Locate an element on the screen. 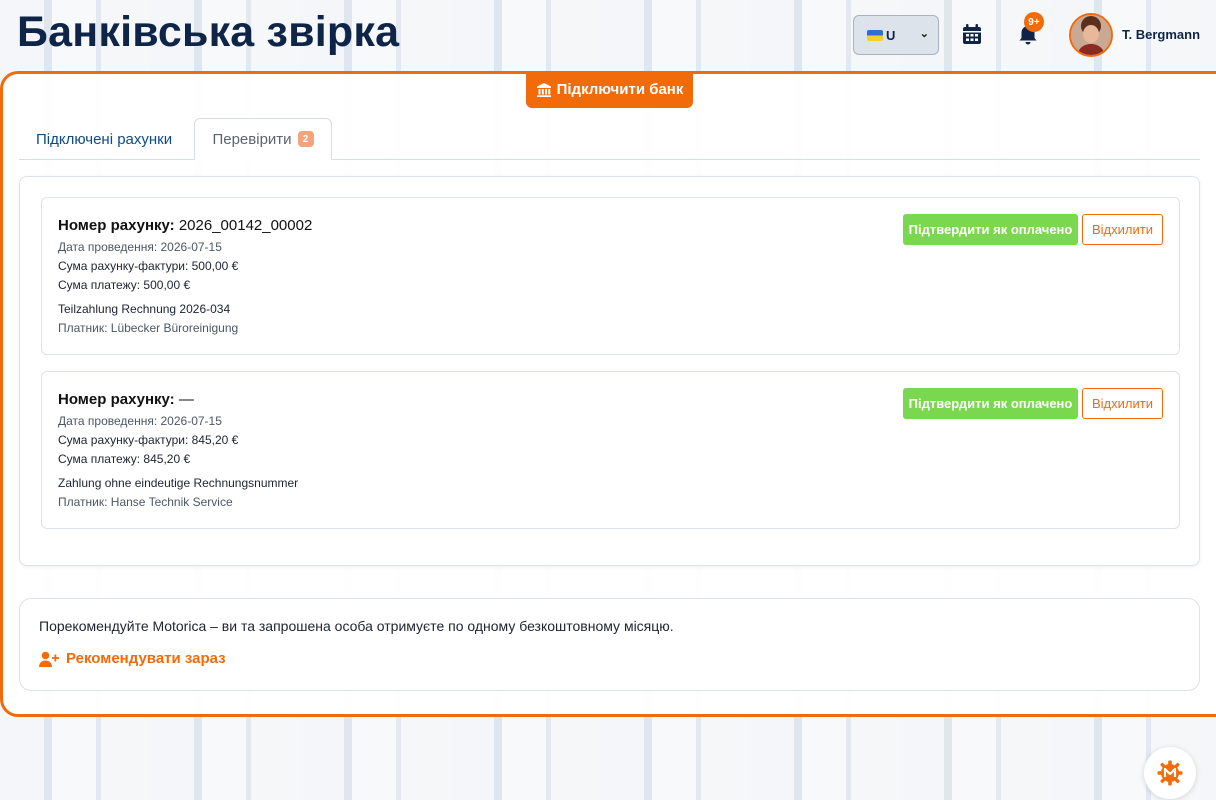  language-select: U ⌄ is located at coordinates (896, 35).